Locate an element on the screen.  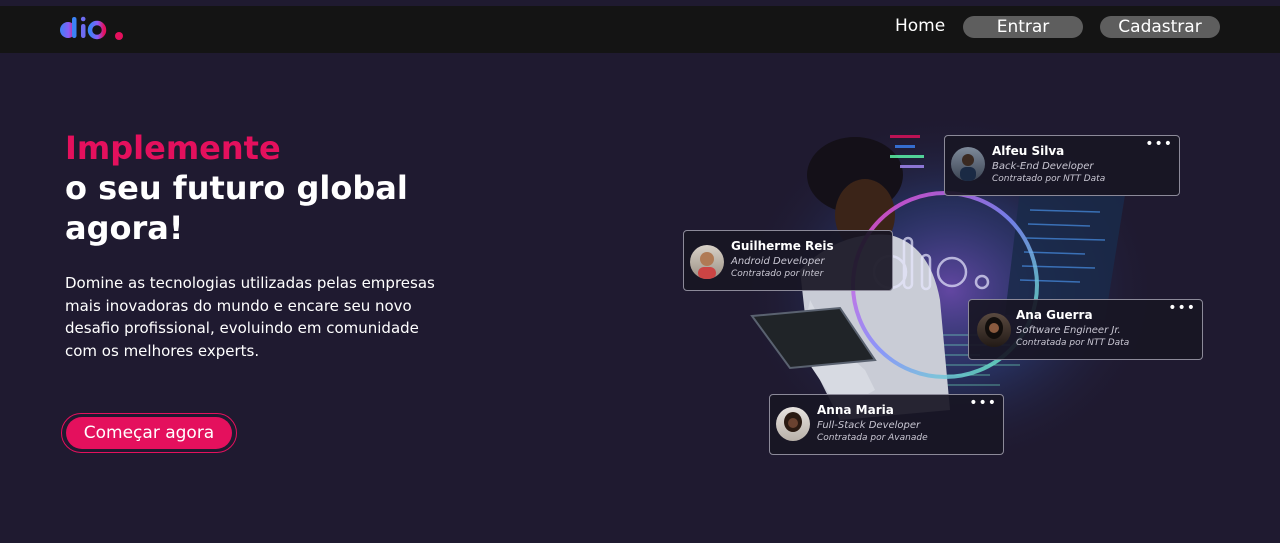
signup-button: Cadastrar is located at coordinates (1160, 27).